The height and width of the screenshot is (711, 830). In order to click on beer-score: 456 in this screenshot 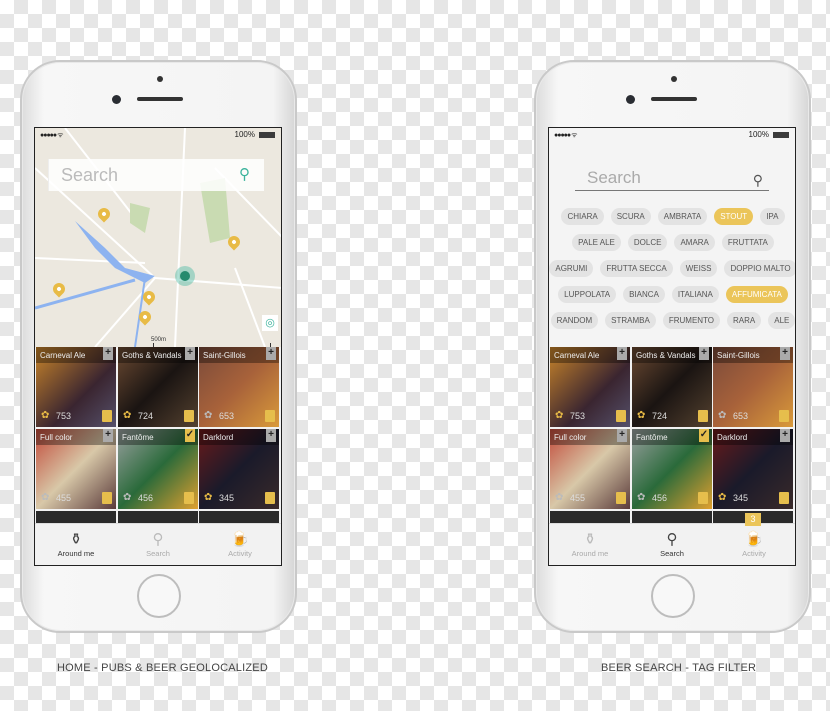, I will do `click(146, 498)`.